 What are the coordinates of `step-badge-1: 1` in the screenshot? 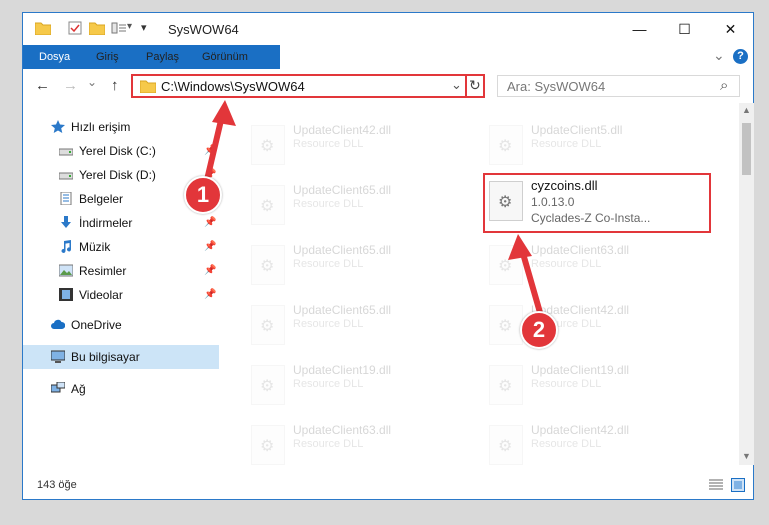 It's located at (203, 195).